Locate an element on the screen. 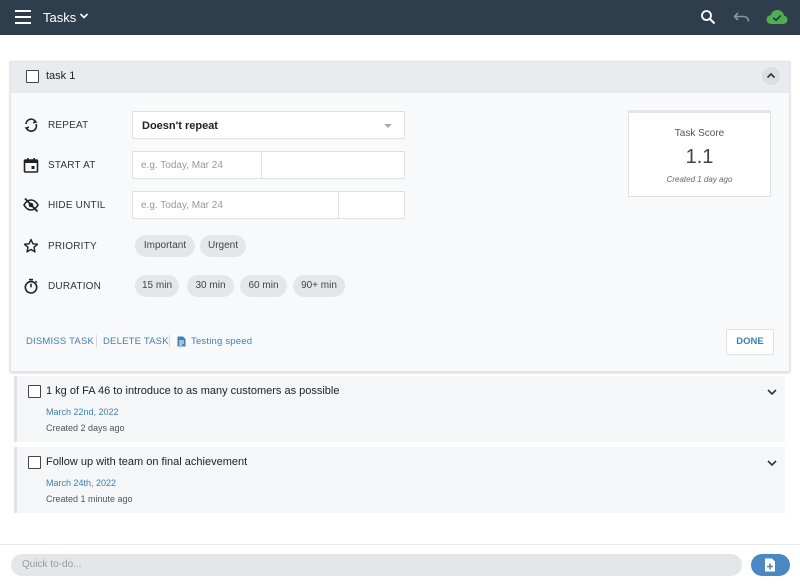 This screenshot has width=800, height=585. priority-chip-urgent: Urgent is located at coordinates (223, 246).